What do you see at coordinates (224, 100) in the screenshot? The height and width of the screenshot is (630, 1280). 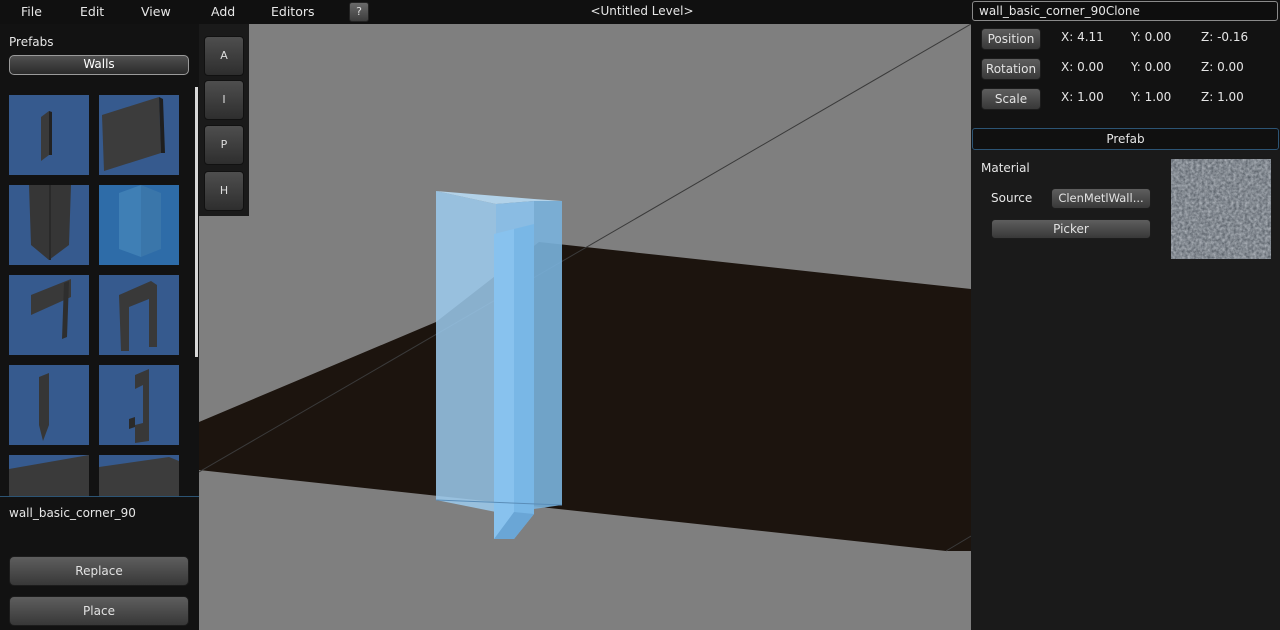 I see `tool-button-i: I` at bounding box center [224, 100].